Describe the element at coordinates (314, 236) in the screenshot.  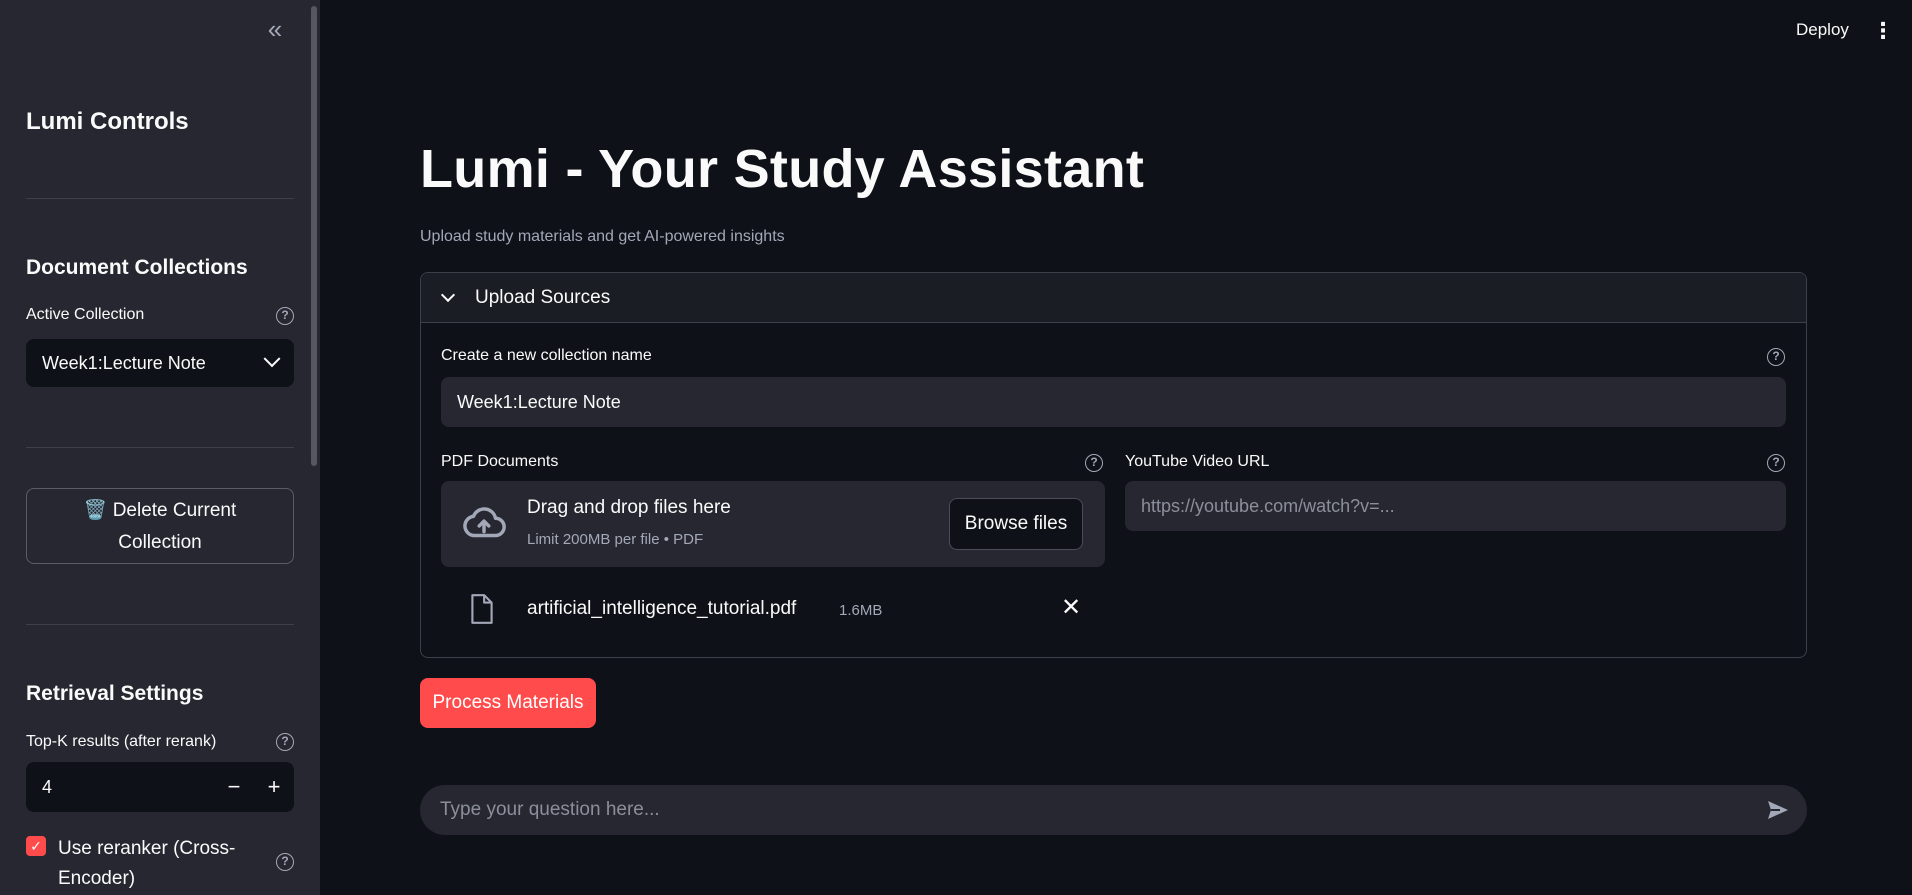
I see `sidebar-scrollbar` at that location.